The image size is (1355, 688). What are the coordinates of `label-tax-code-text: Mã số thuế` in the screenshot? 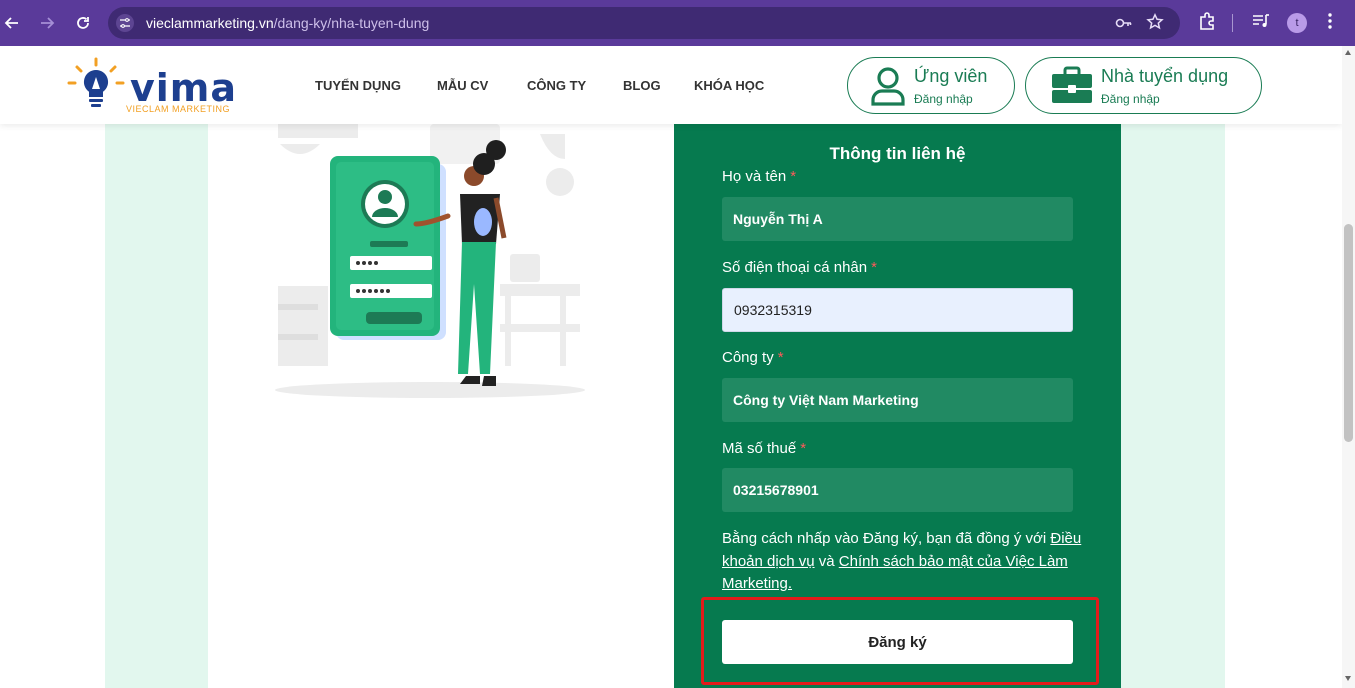 It's located at (759, 448).